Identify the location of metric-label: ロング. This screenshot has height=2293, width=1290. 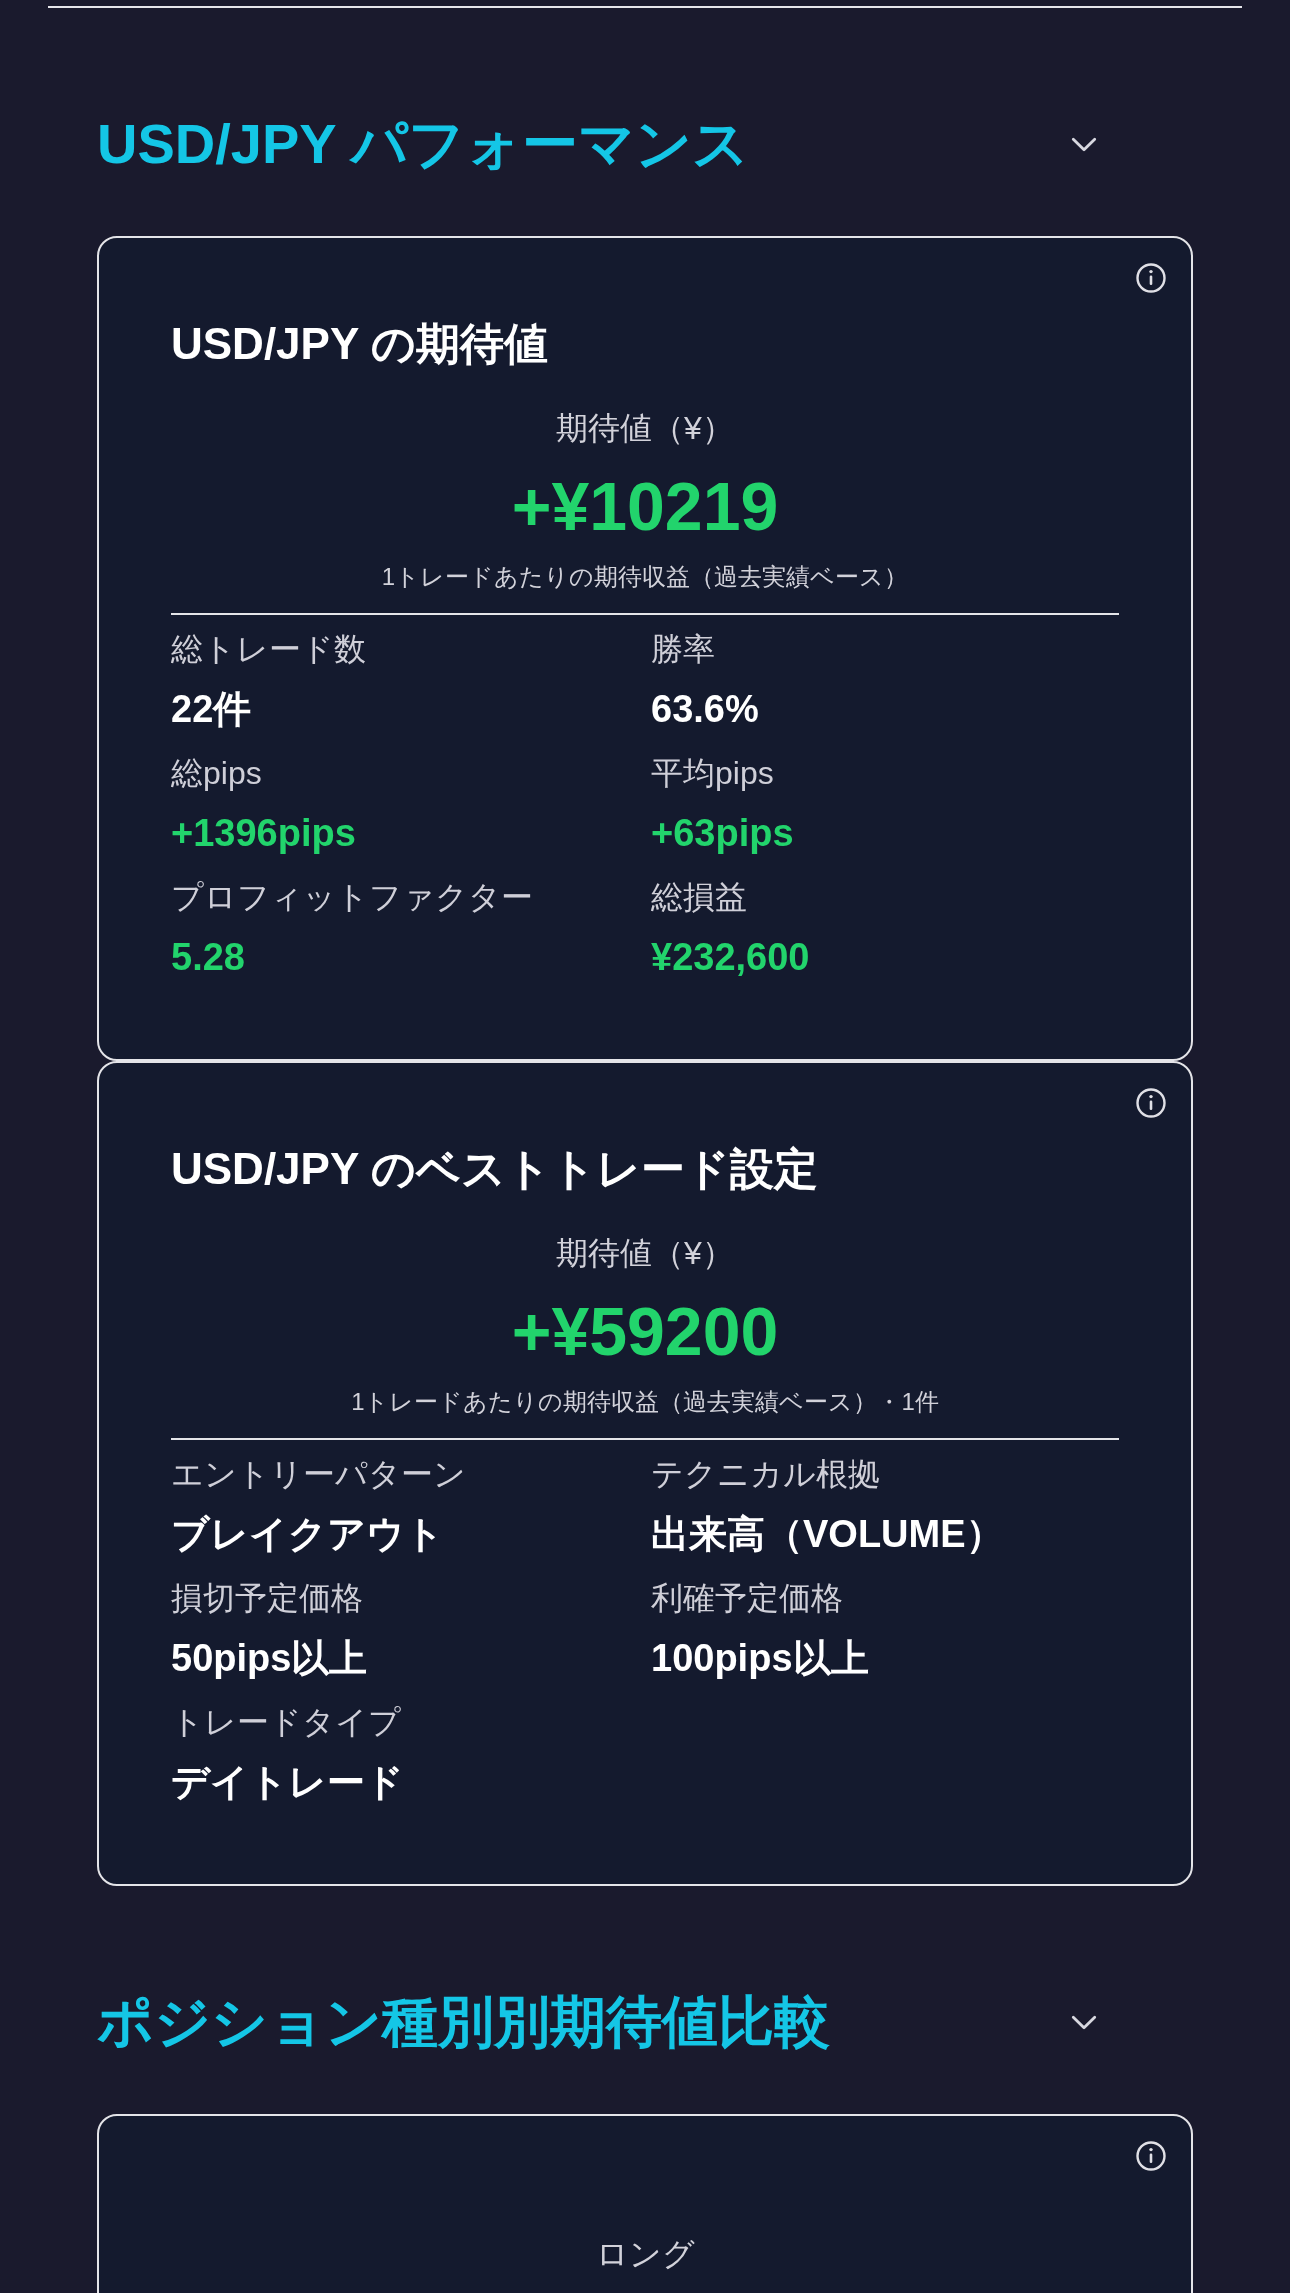
(645, 2254).